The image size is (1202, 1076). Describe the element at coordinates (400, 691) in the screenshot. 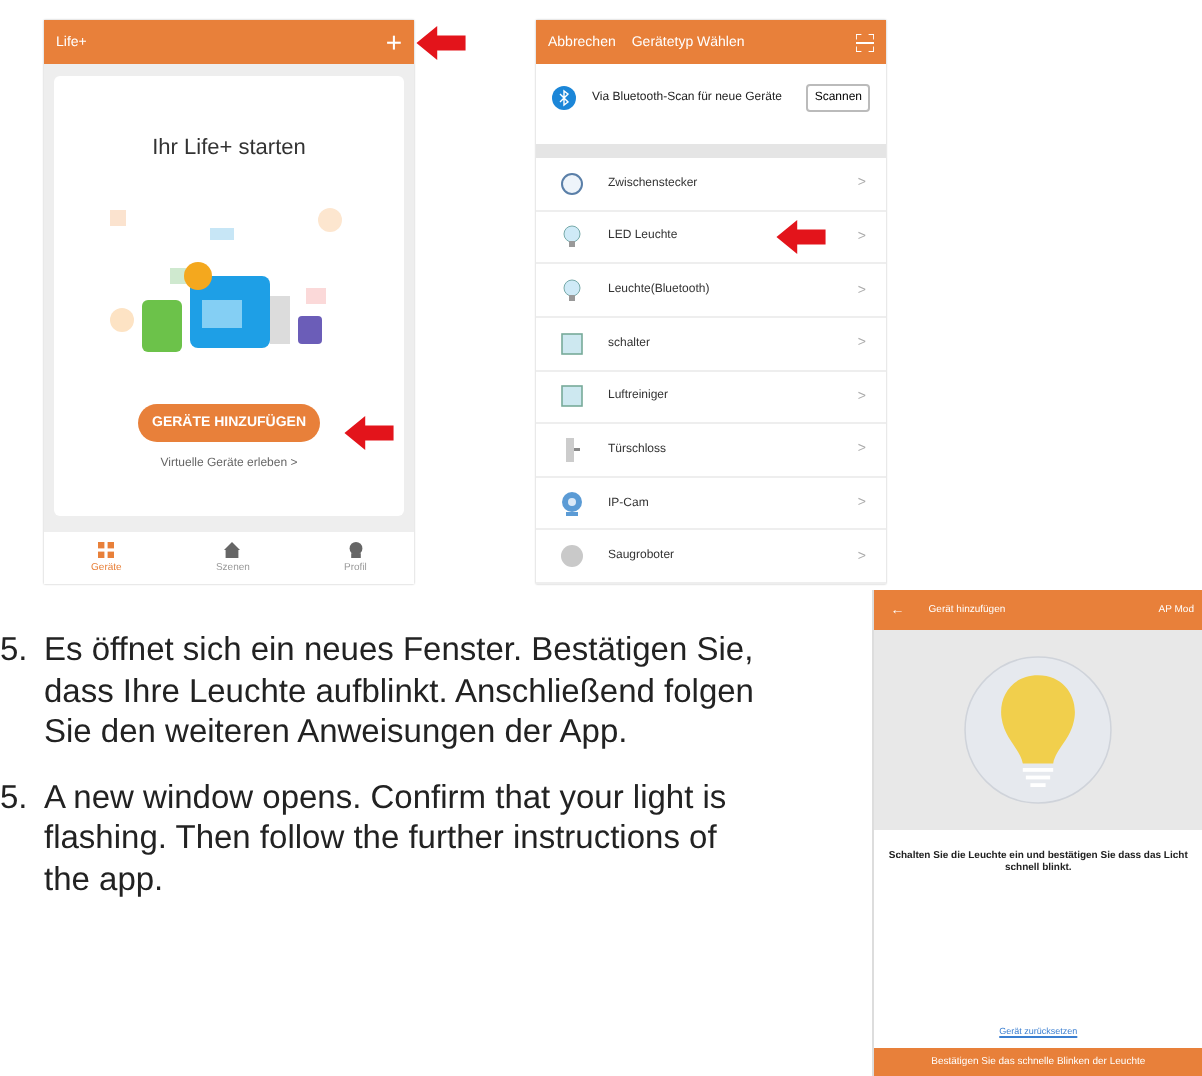

I see `step-text: Es öffnet sich ein neues Fenster. Bestätigen Sie, dass Ihre Leuchte aufblinkt. Anschließend folgen Sie den weiteren Anweisungen der App.` at that location.